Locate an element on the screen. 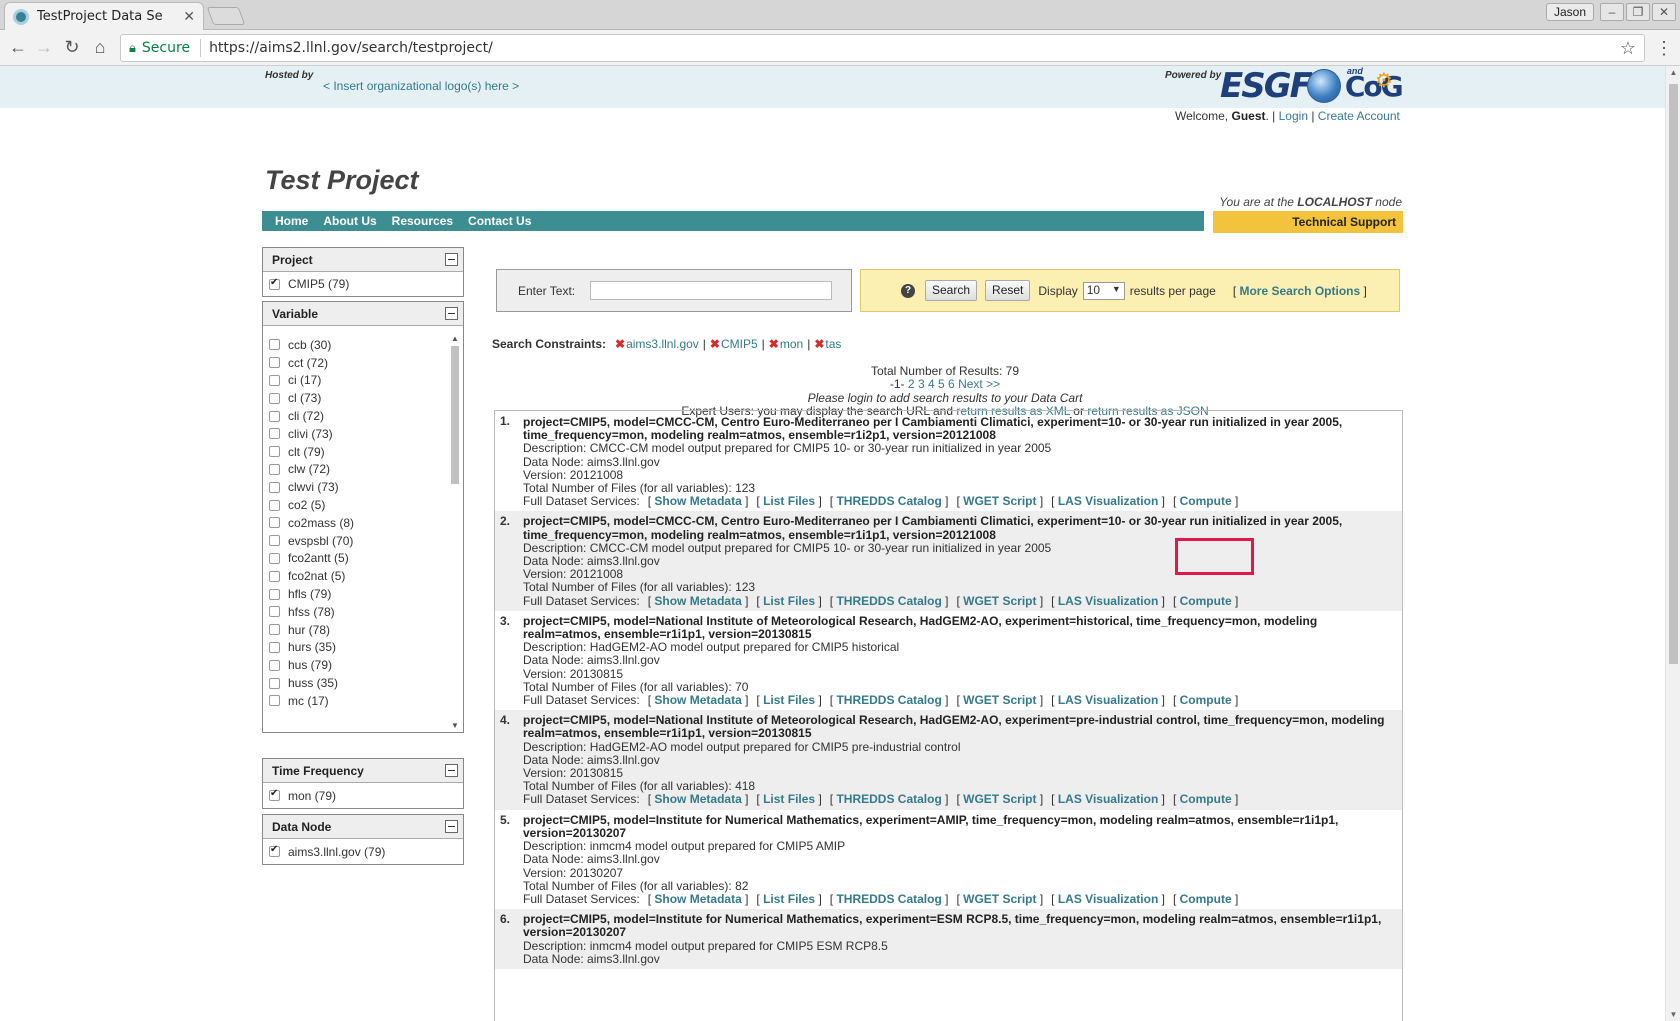 The image size is (1680, 1021). facet-option: ccb (30) is located at coordinates (363, 345).